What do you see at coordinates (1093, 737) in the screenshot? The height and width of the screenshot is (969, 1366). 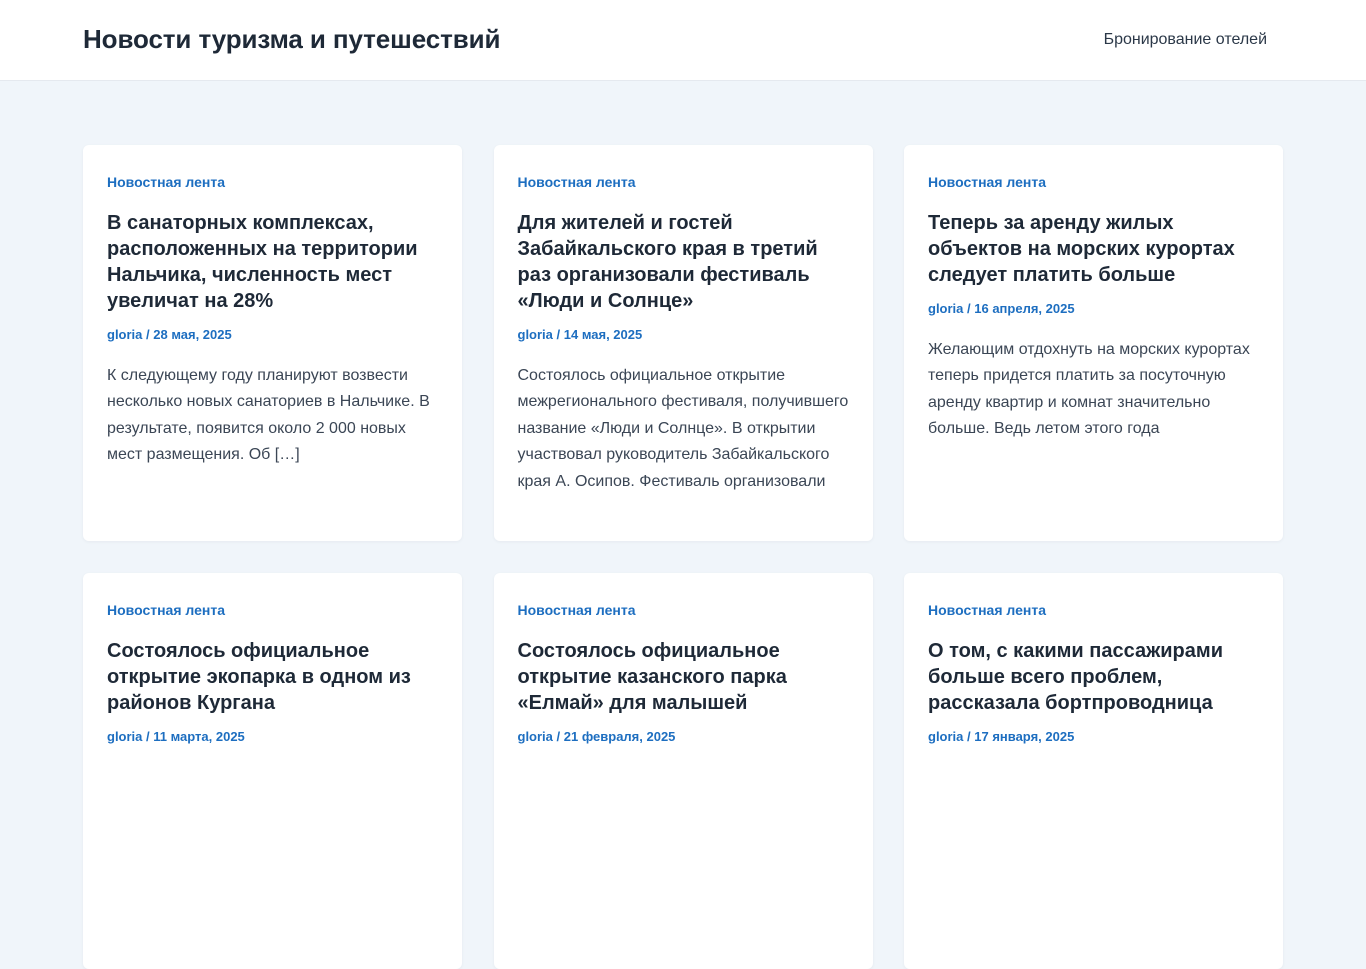 I see `post-meta: gloria / 17 января, 2025` at bounding box center [1093, 737].